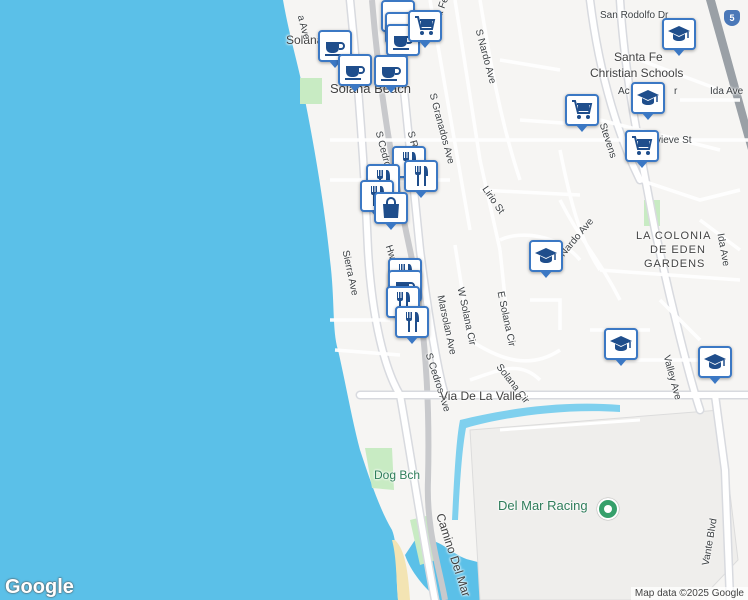 Image resolution: width=748 pixels, height=600 pixels. Describe the element at coordinates (675, 264) in the screenshot. I see `neighborhood-label-gardens: GARDENS` at that location.